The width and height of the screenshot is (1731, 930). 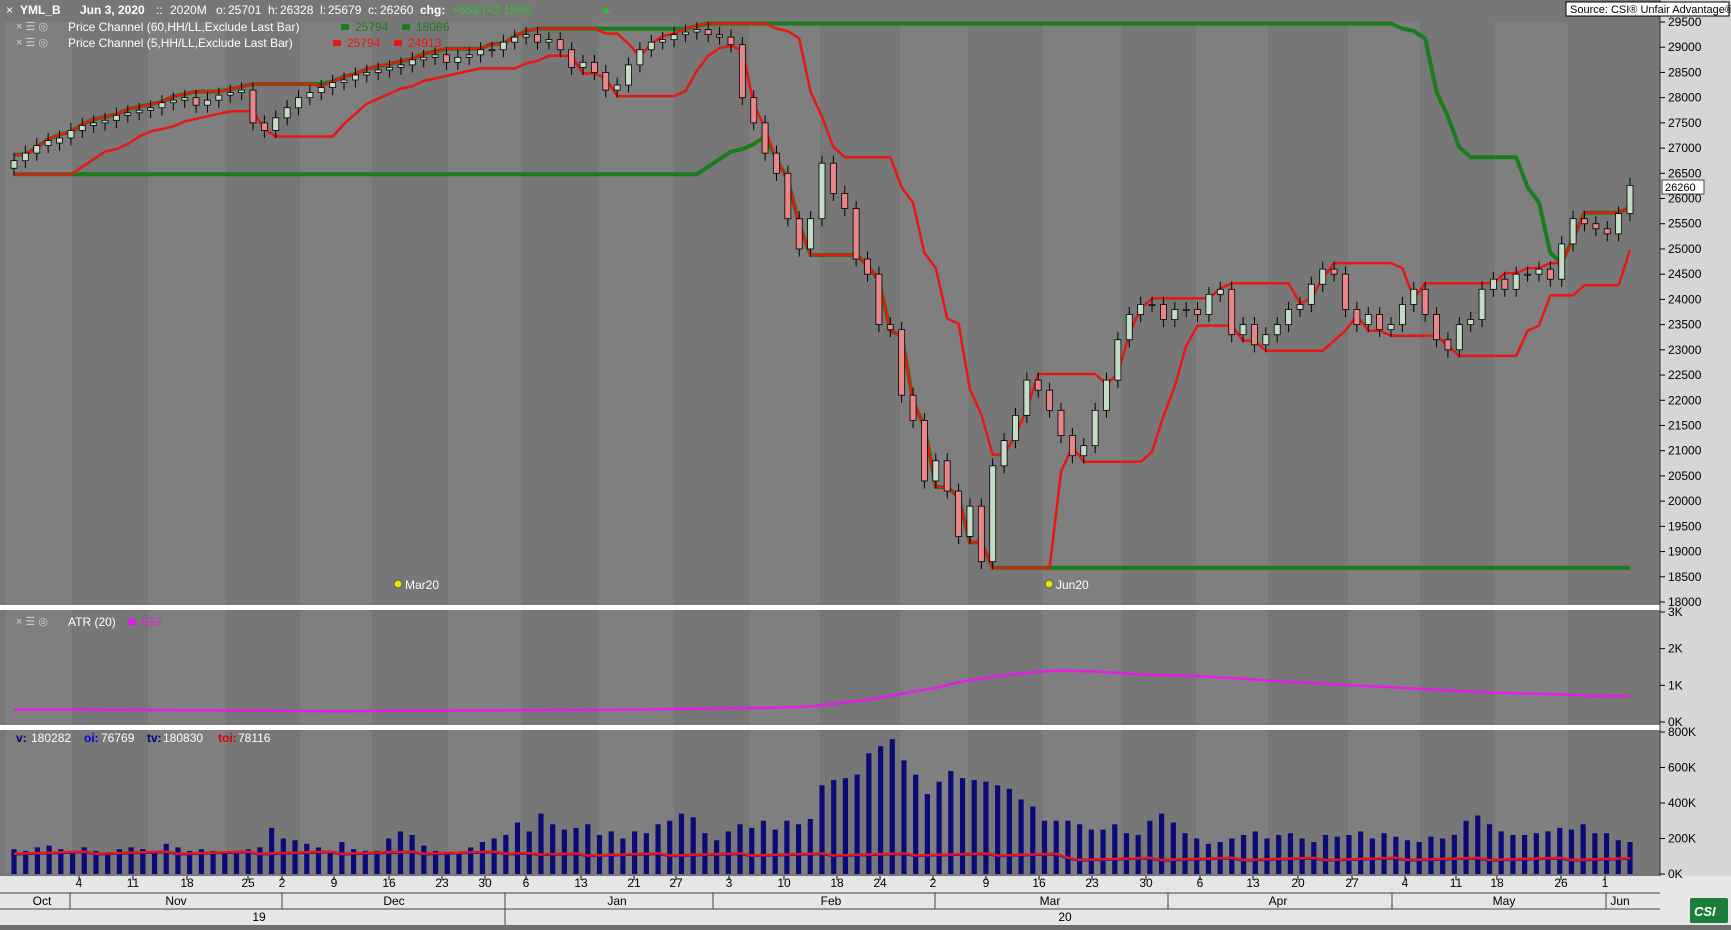 I want to click on close-value: 26260, so click(x=397, y=10).